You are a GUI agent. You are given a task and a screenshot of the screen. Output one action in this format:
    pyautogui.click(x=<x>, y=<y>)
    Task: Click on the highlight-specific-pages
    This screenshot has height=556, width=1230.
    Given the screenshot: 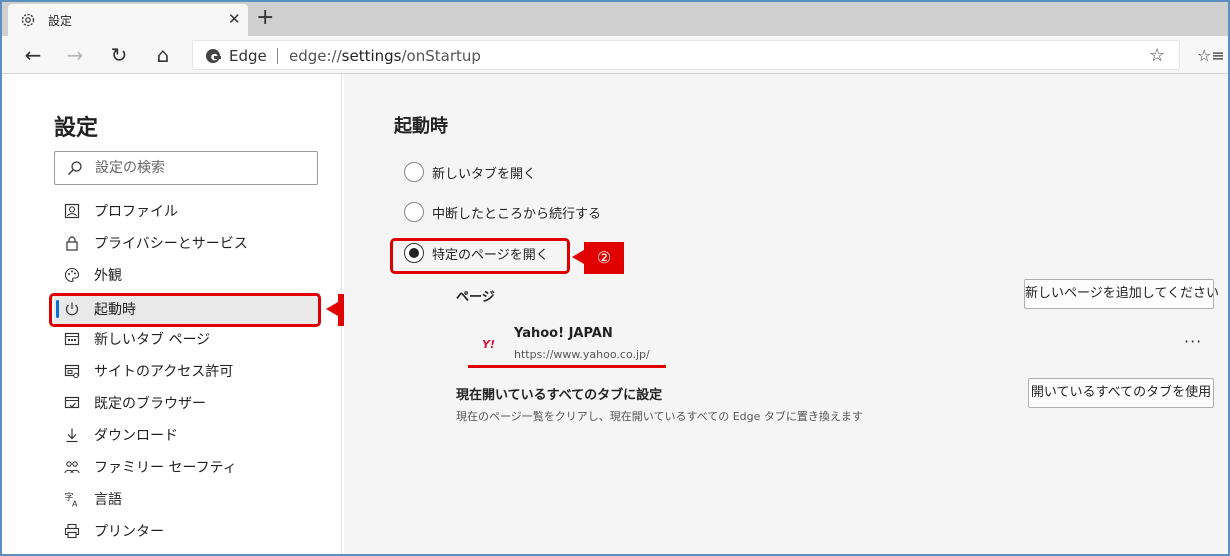 What is the action you would take?
    pyautogui.click(x=480, y=256)
    